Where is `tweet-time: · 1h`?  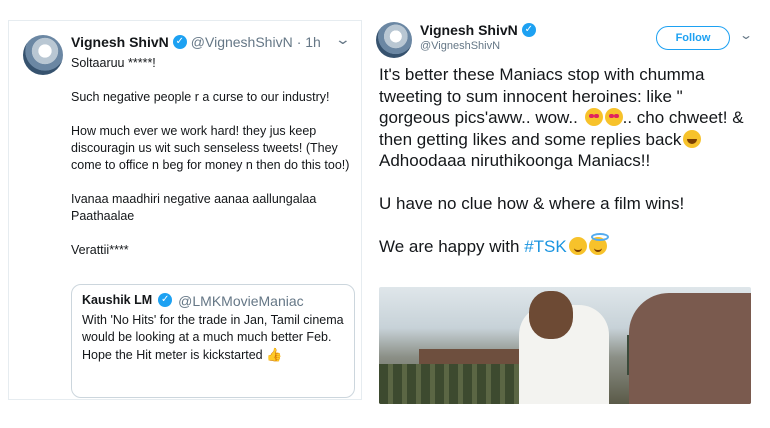 tweet-time: · 1h is located at coordinates (309, 42).